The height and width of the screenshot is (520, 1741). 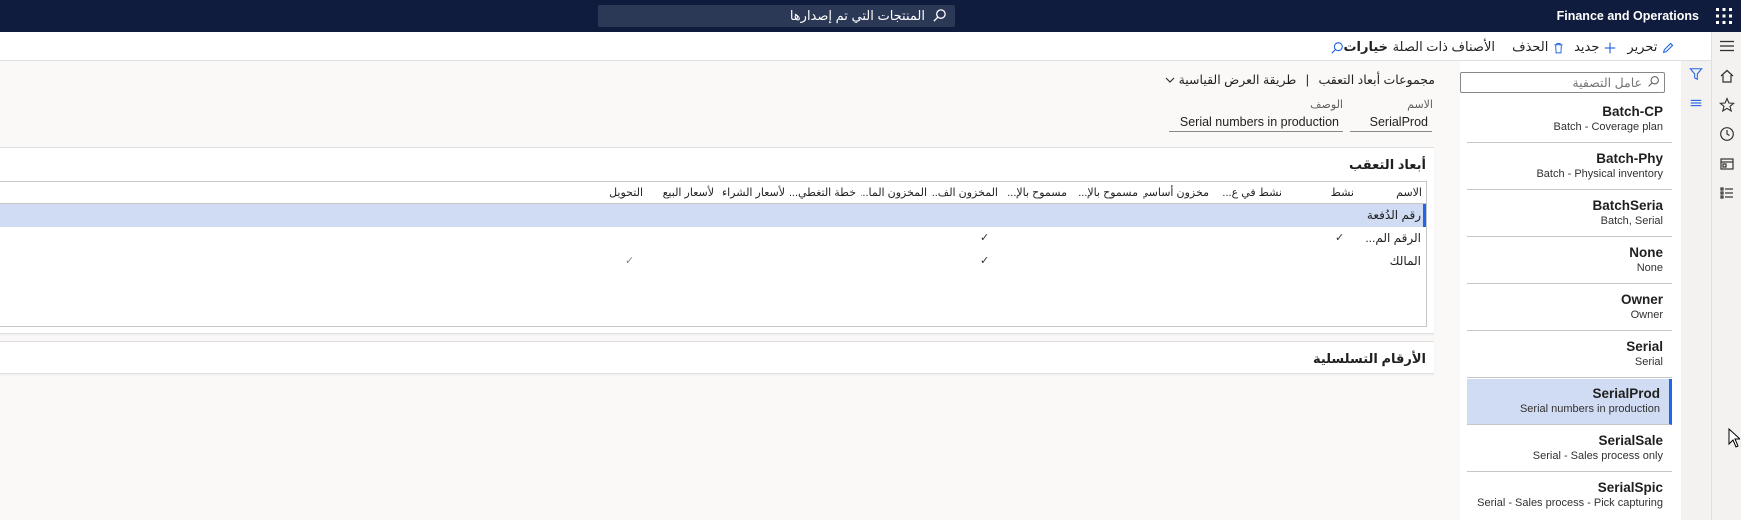 I want to click on new-button: جديد, so click(x=1595, y=46).